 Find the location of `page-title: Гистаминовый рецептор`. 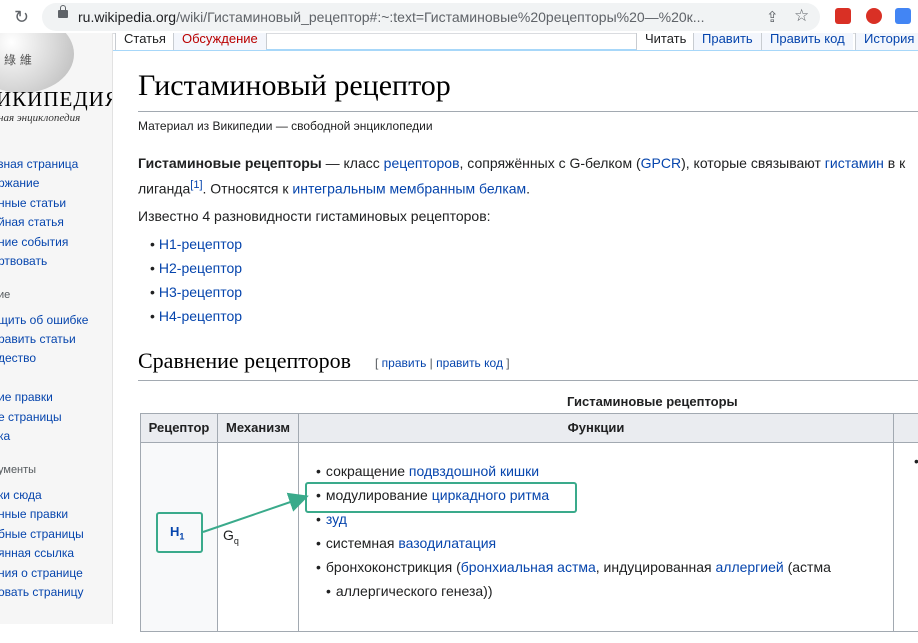

page-title: Гистаминовый рецептор is located at coordinates (294, 85).